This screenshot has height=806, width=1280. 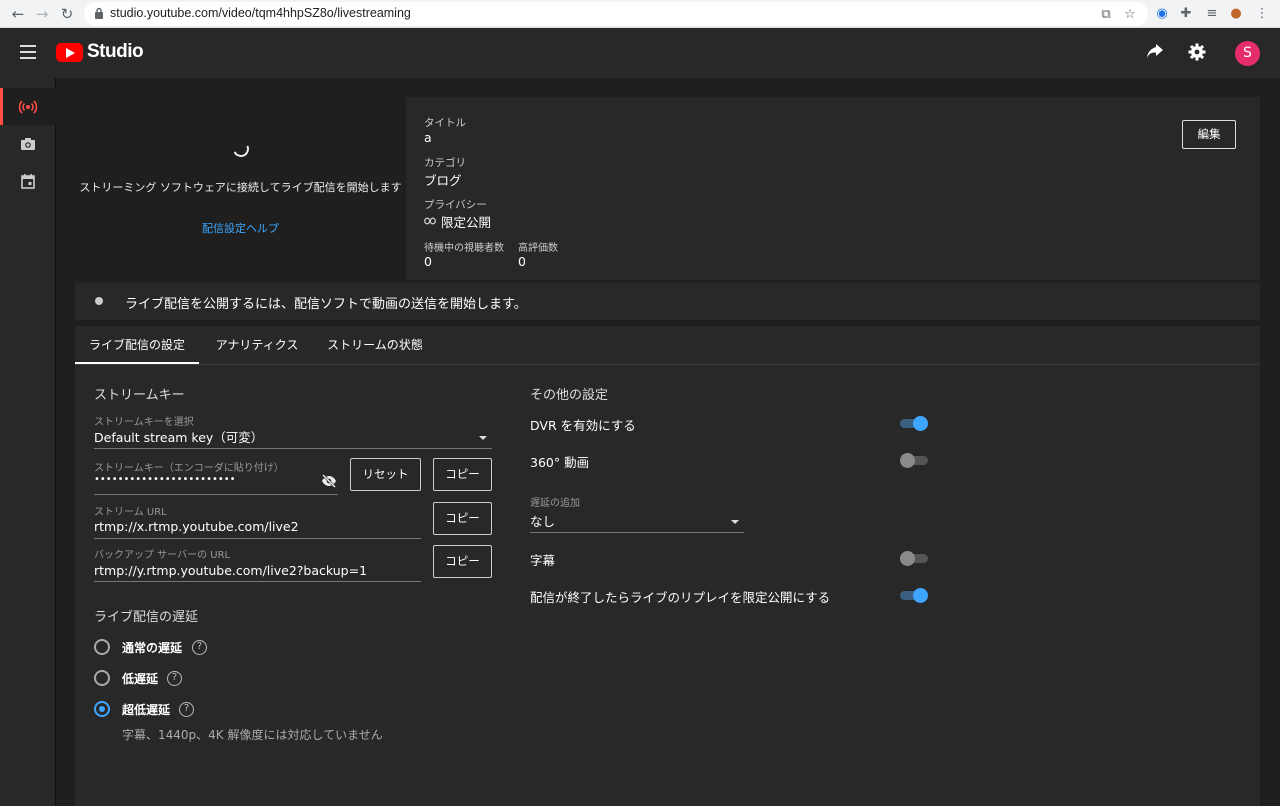 What do you see at coordinates (462, 518) in the screenshot?
I see `copy-url-button: コピー` at bounding box center [462, 518].